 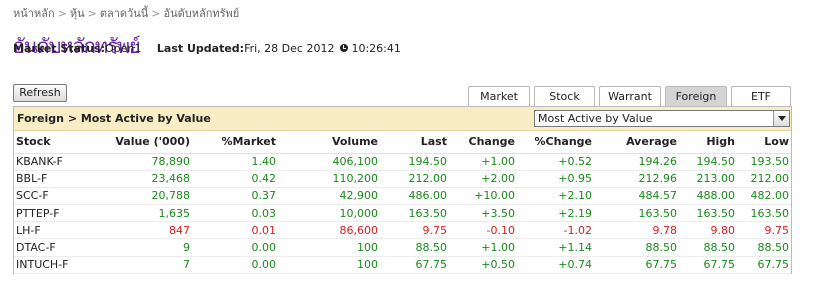 I want to click on cell-last: 194.50, so click(x=414, y=162).